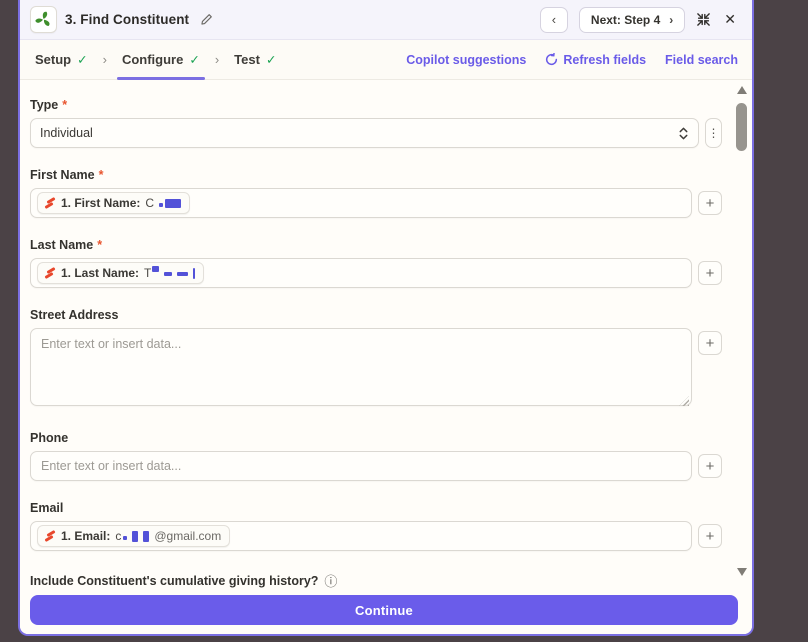  I want to click on first-name-label-text: First Name, so click(62, 175).